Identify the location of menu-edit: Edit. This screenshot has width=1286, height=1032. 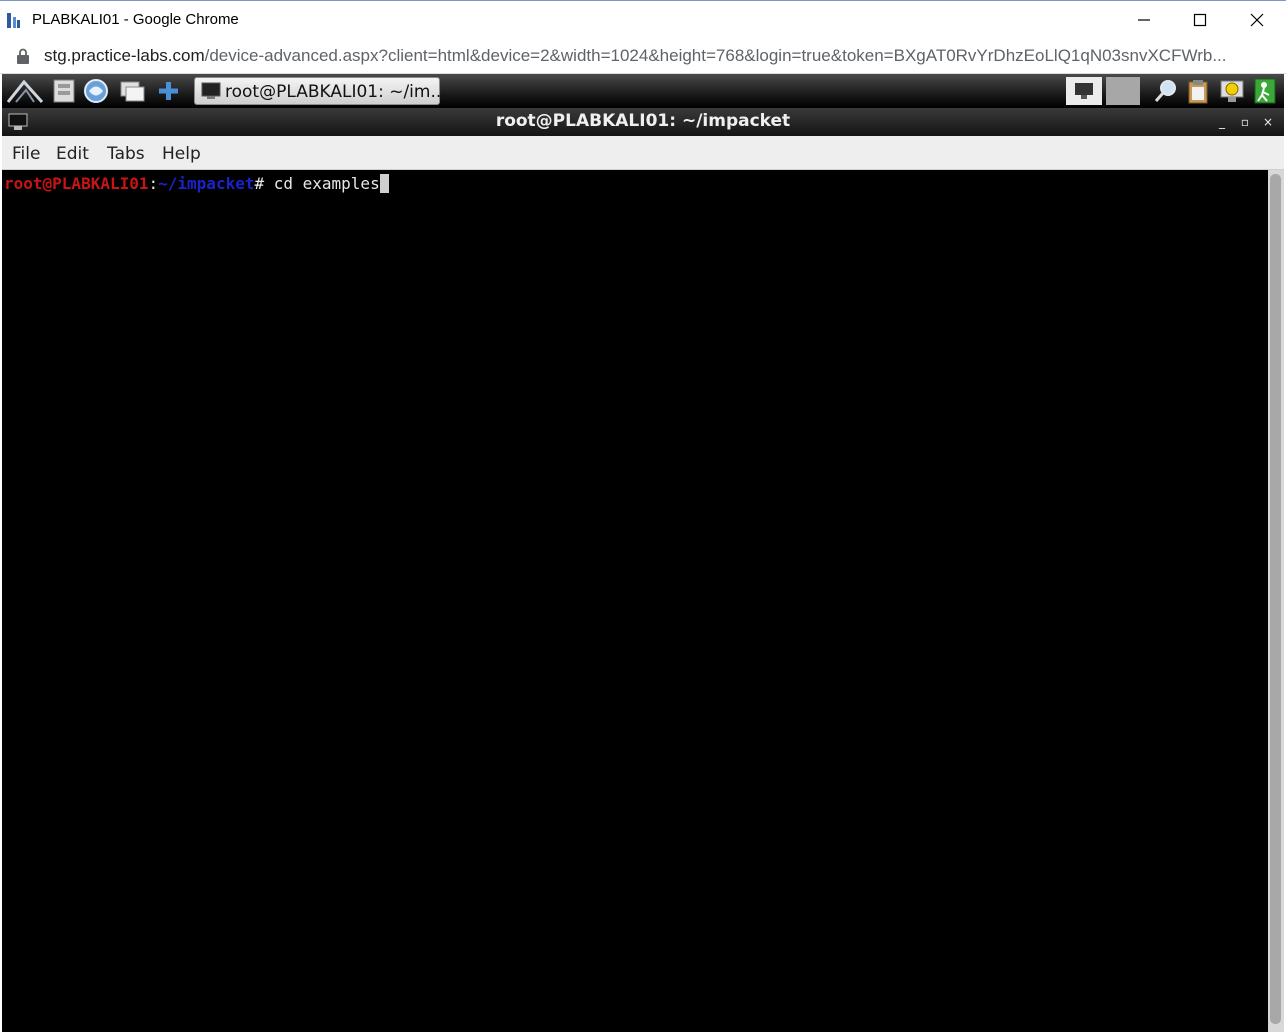
(72, 154).